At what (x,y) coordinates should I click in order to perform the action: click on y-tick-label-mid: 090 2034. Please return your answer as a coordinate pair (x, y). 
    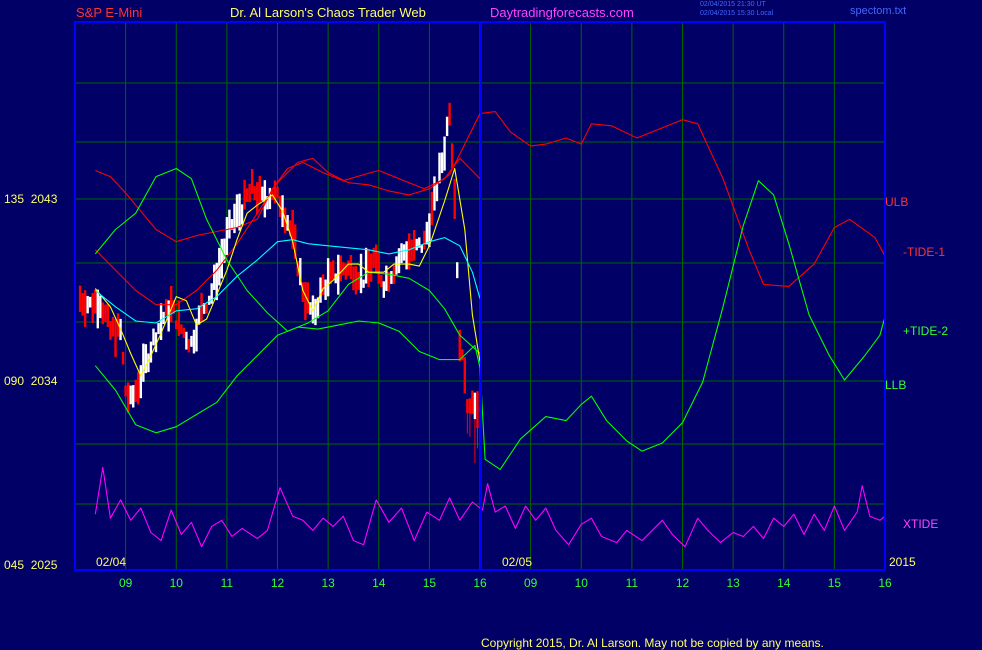
    Looking at the image, I should click on (30, 381).